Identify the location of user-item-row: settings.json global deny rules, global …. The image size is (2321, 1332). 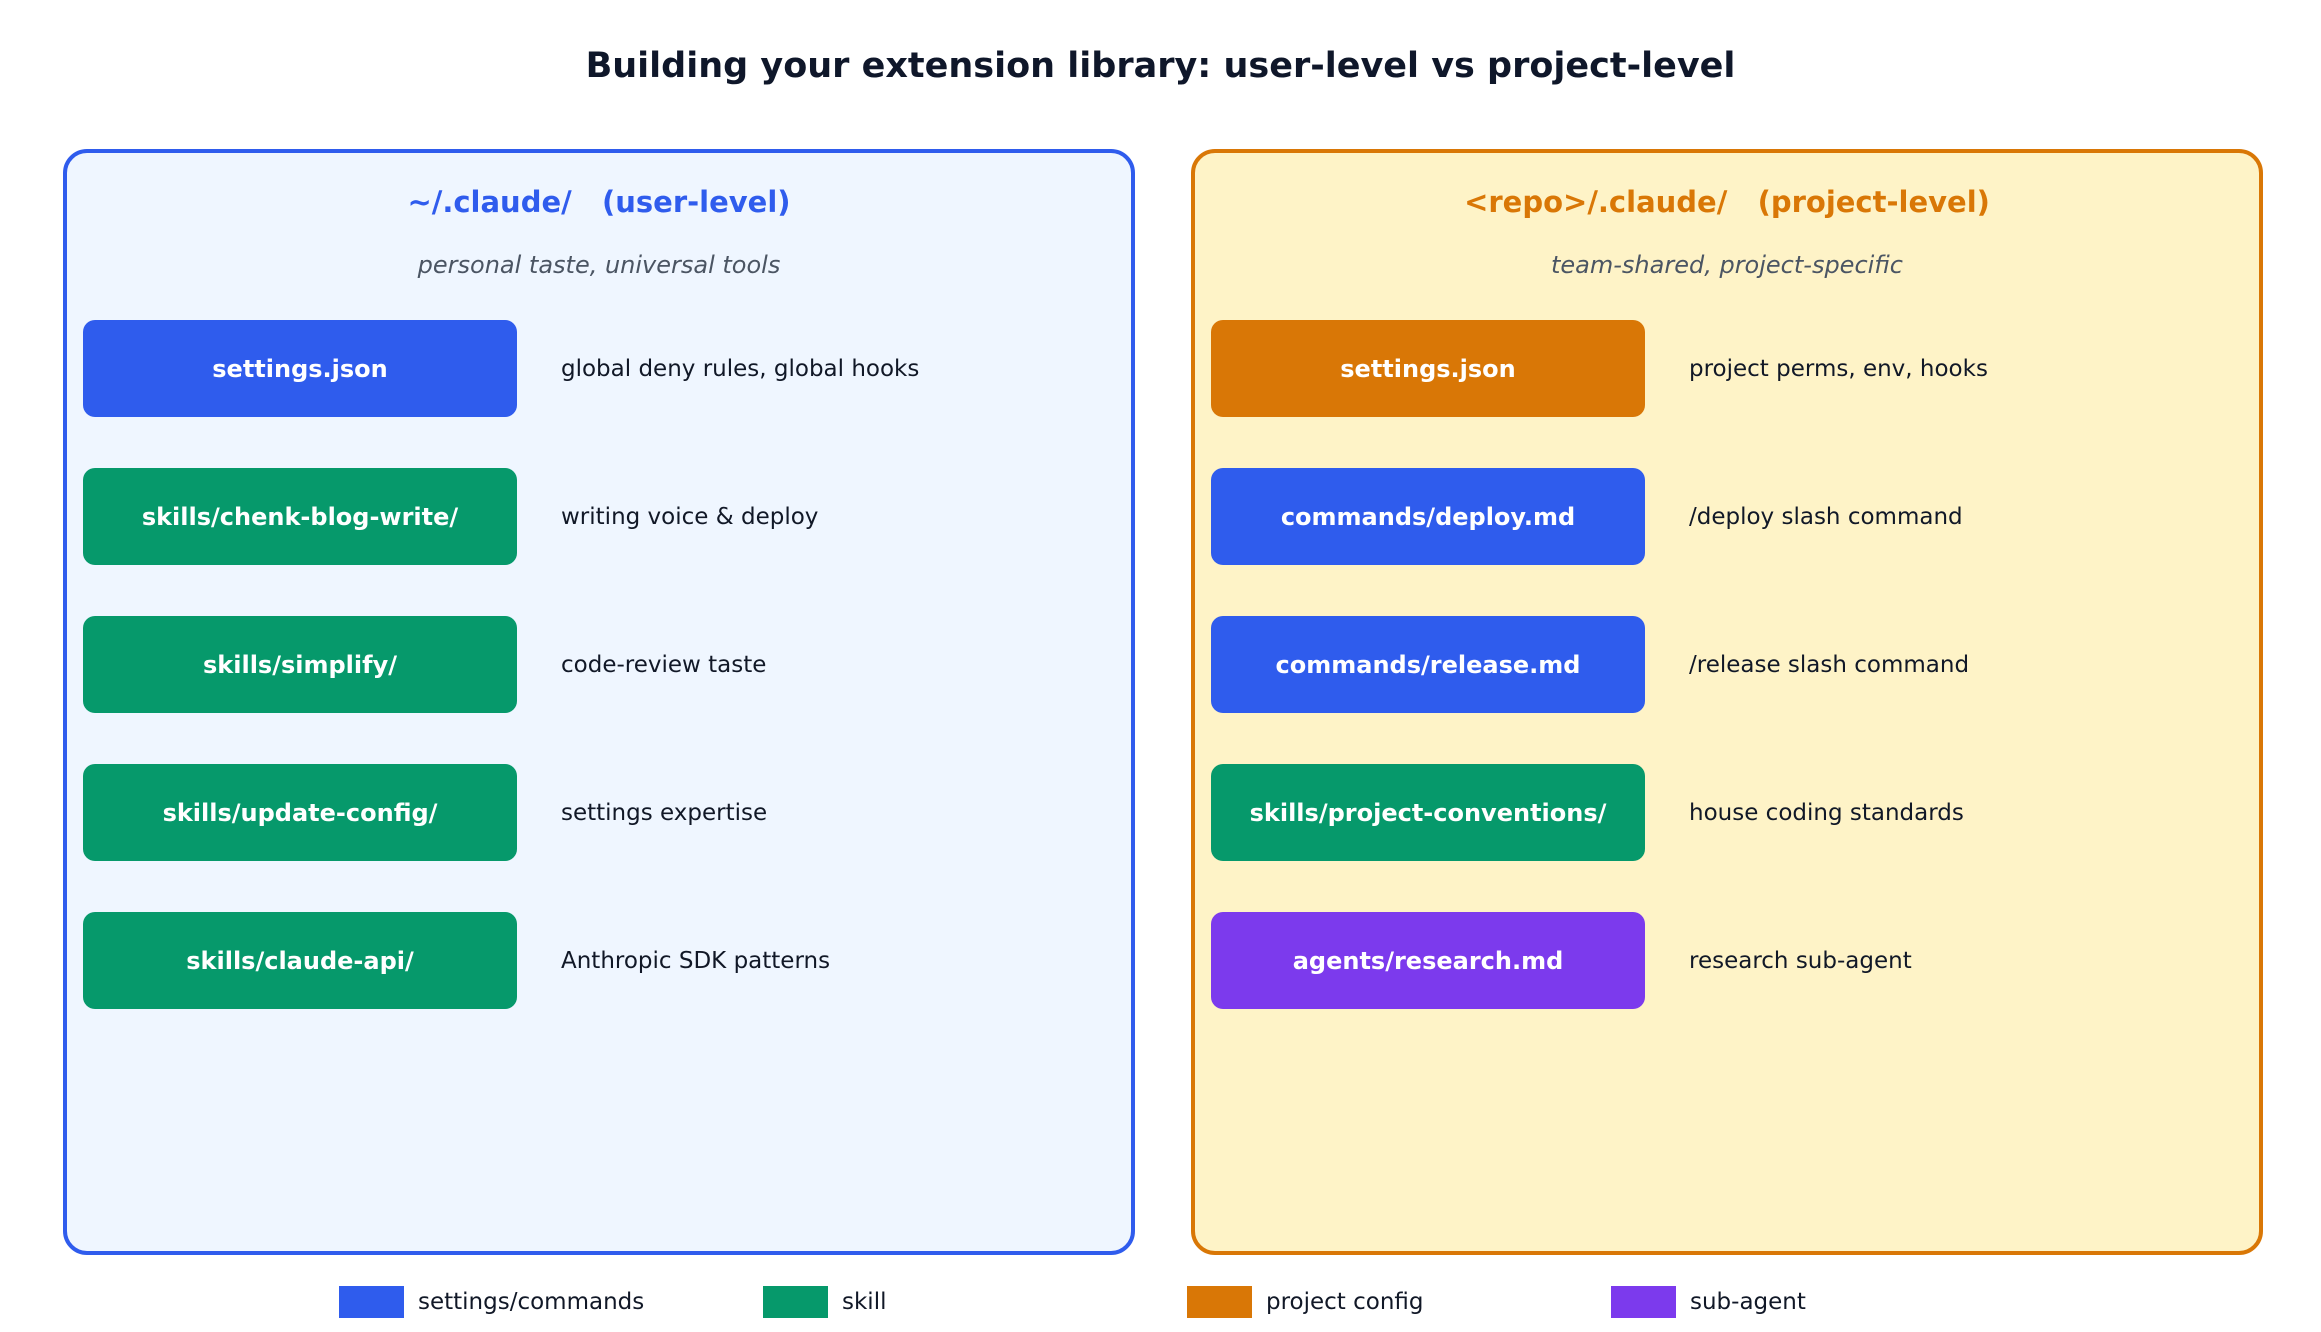
(598, 369).